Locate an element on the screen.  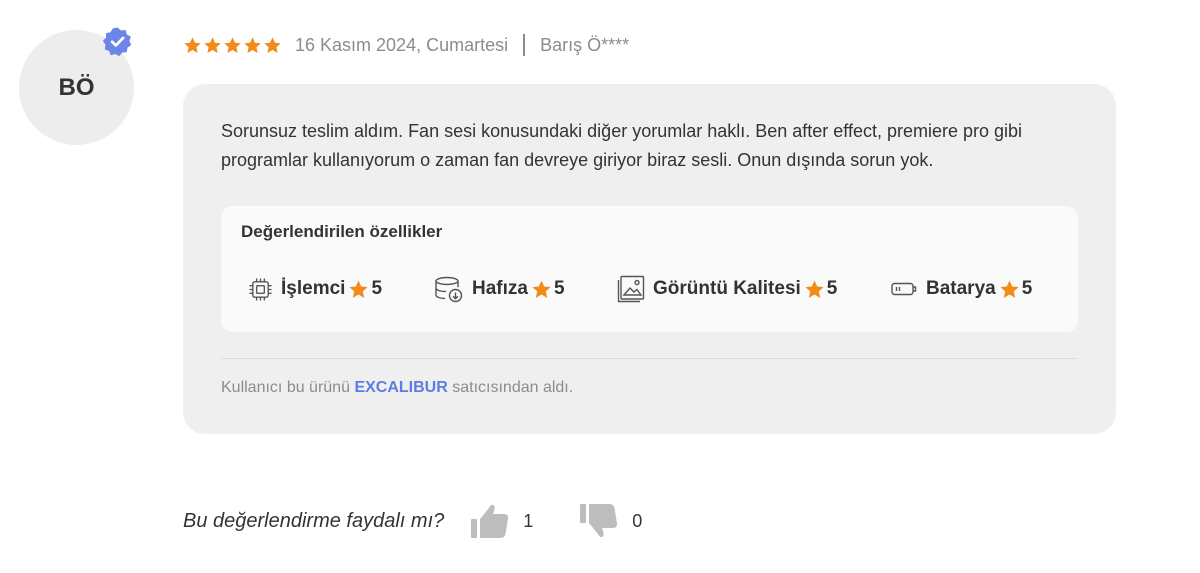
feature-memory: Hafıza 5 is located at coordinates (499, 289).